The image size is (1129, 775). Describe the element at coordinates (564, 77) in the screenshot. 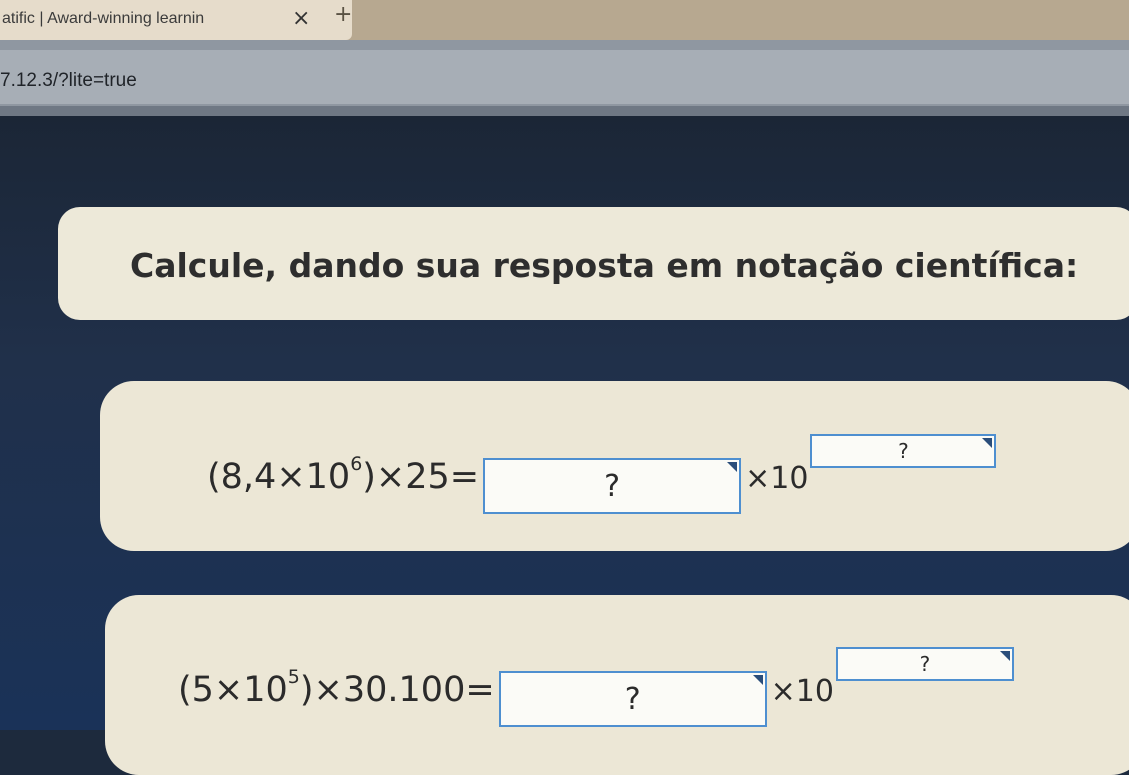

I see `url-field` at that location.